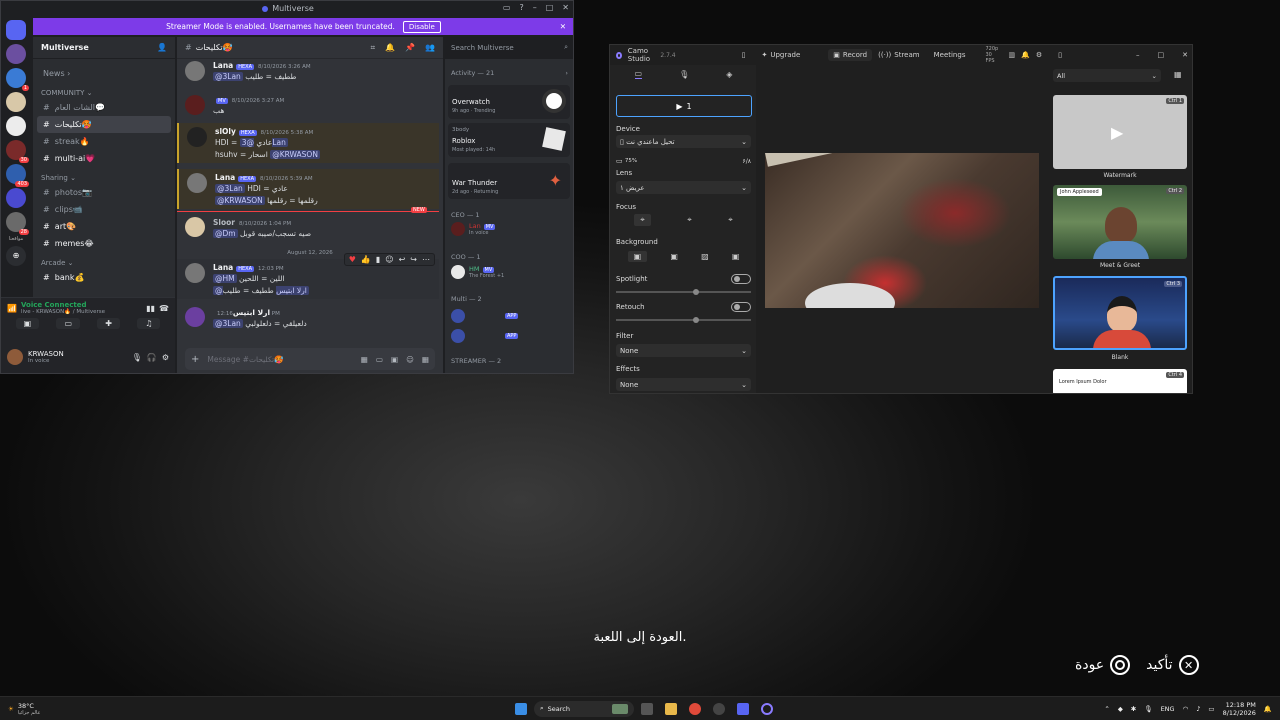  I want to click on channel-item: # multi-ai💗, so click(104, 158).